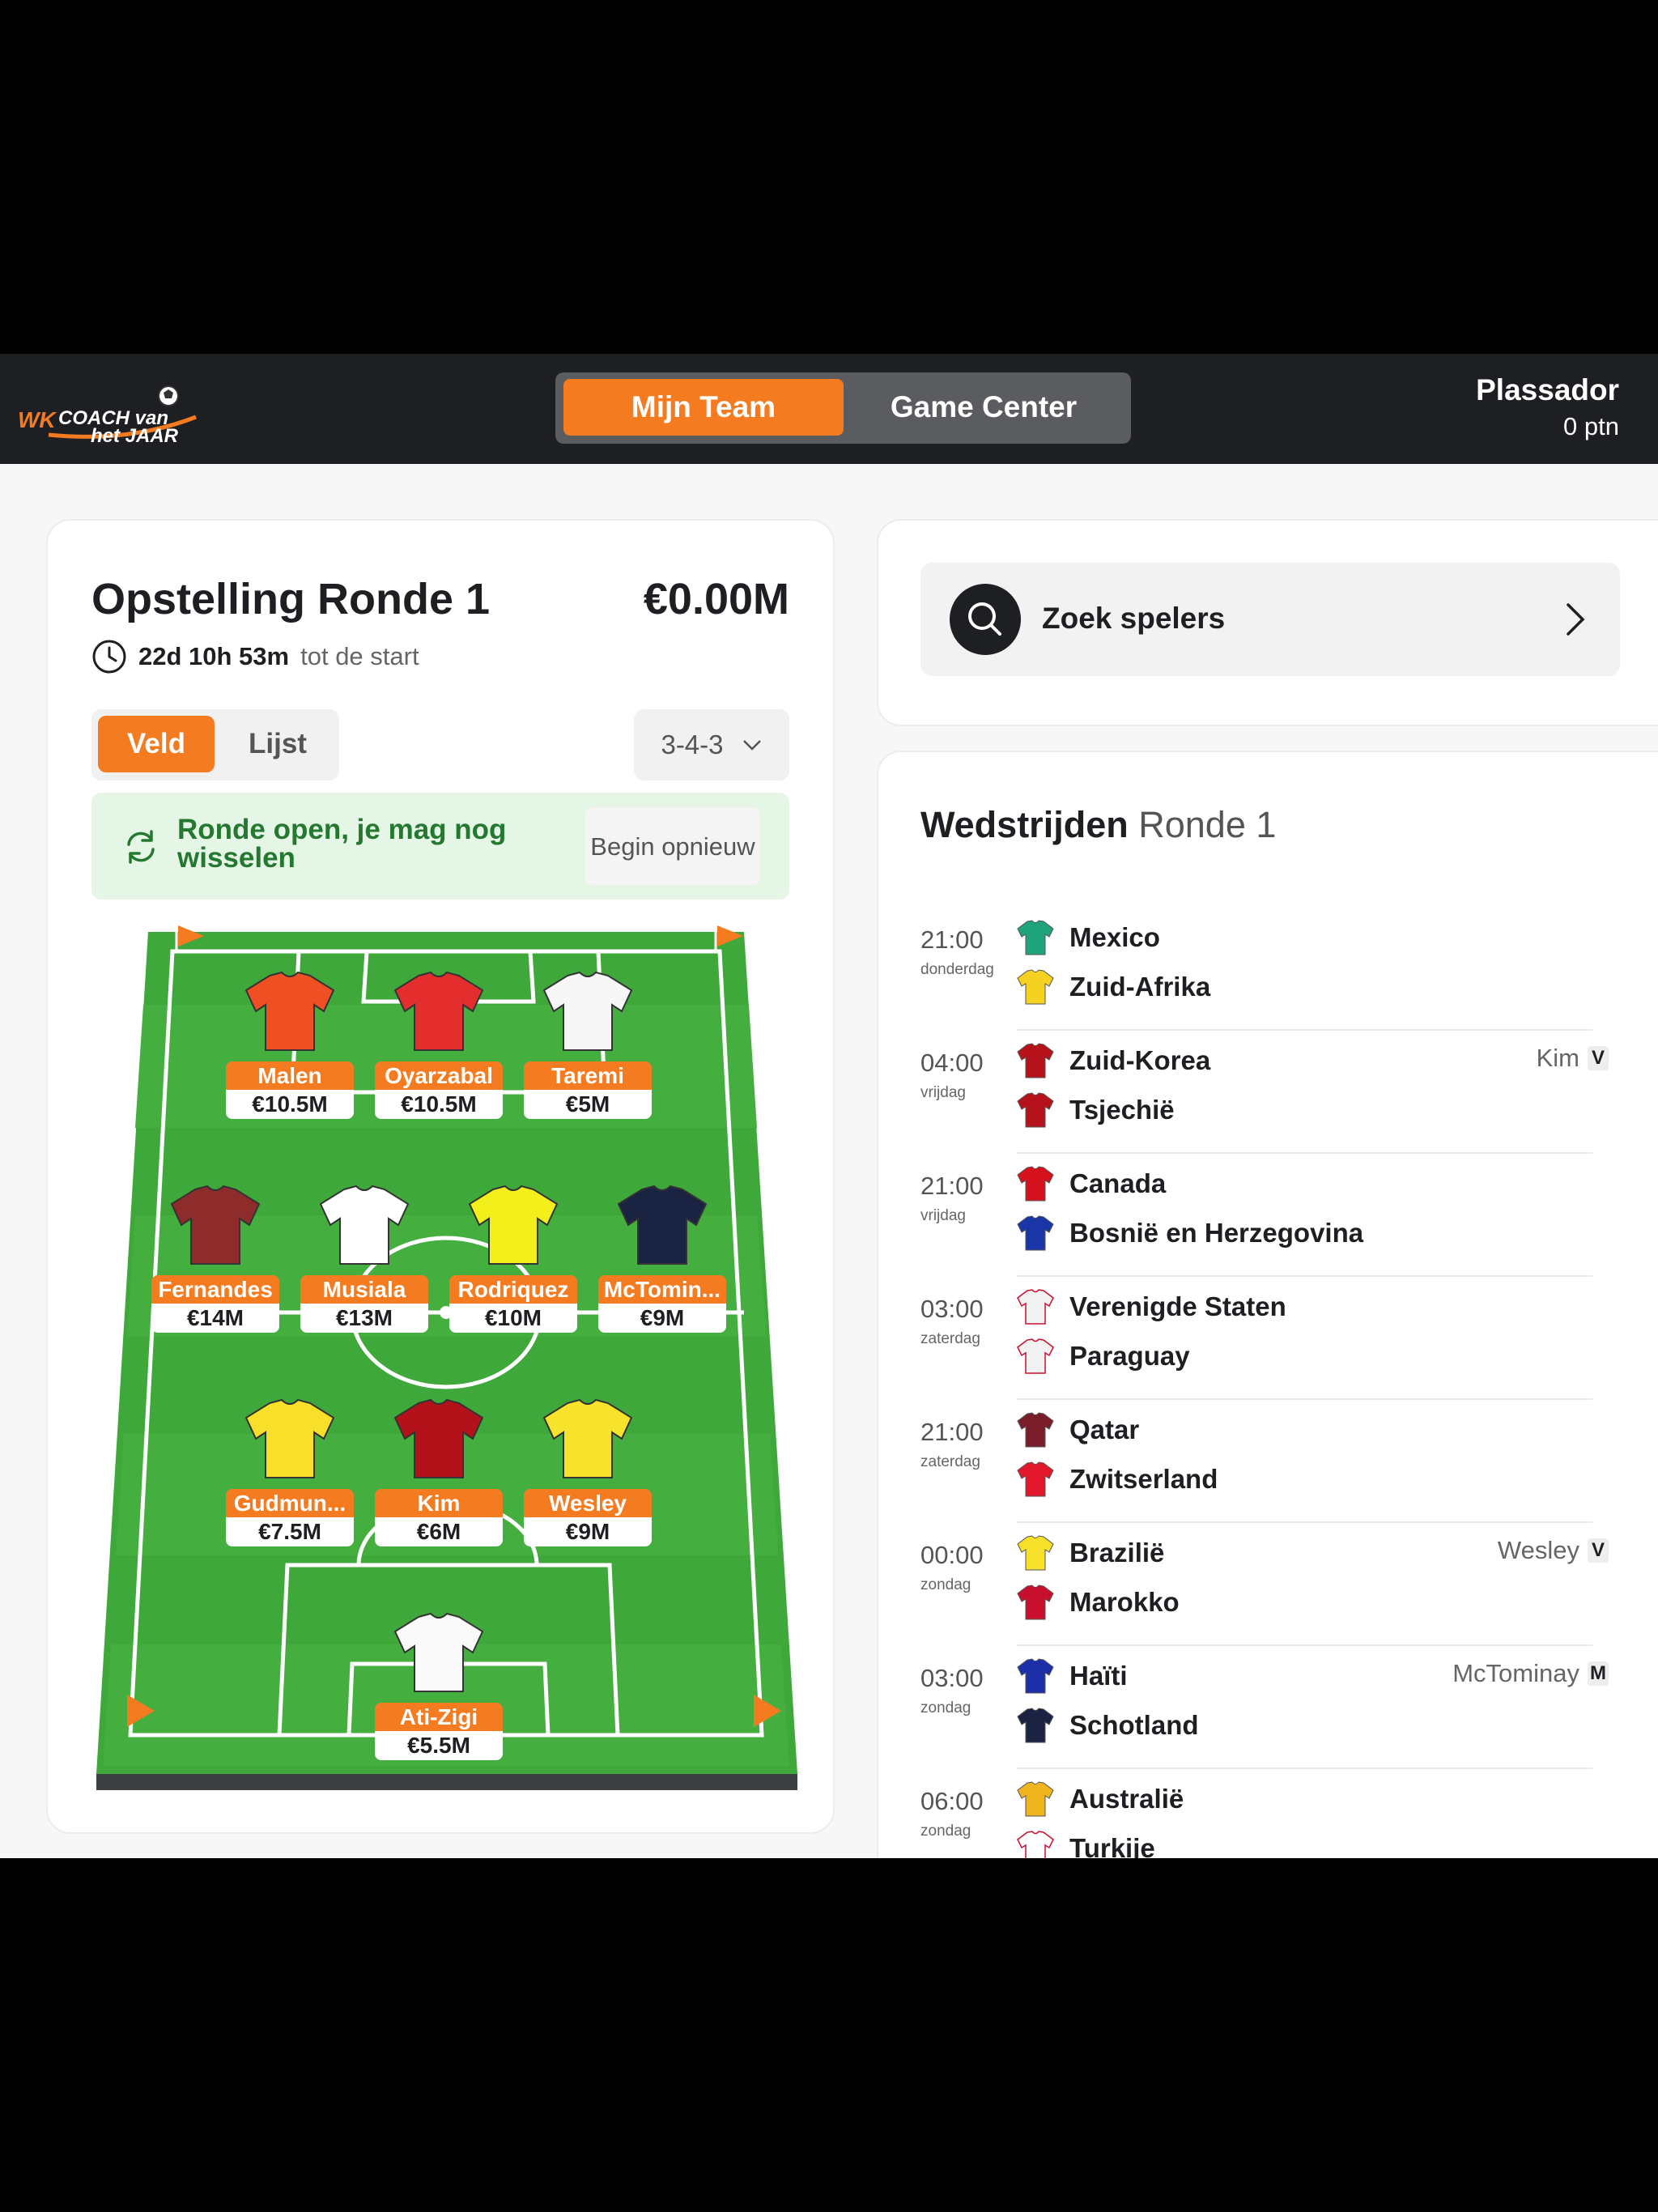 The height and width of the screenshot is (2212, 1658). I want to click on user-summary: Plassador 0 ptn, so click(1547, 407).